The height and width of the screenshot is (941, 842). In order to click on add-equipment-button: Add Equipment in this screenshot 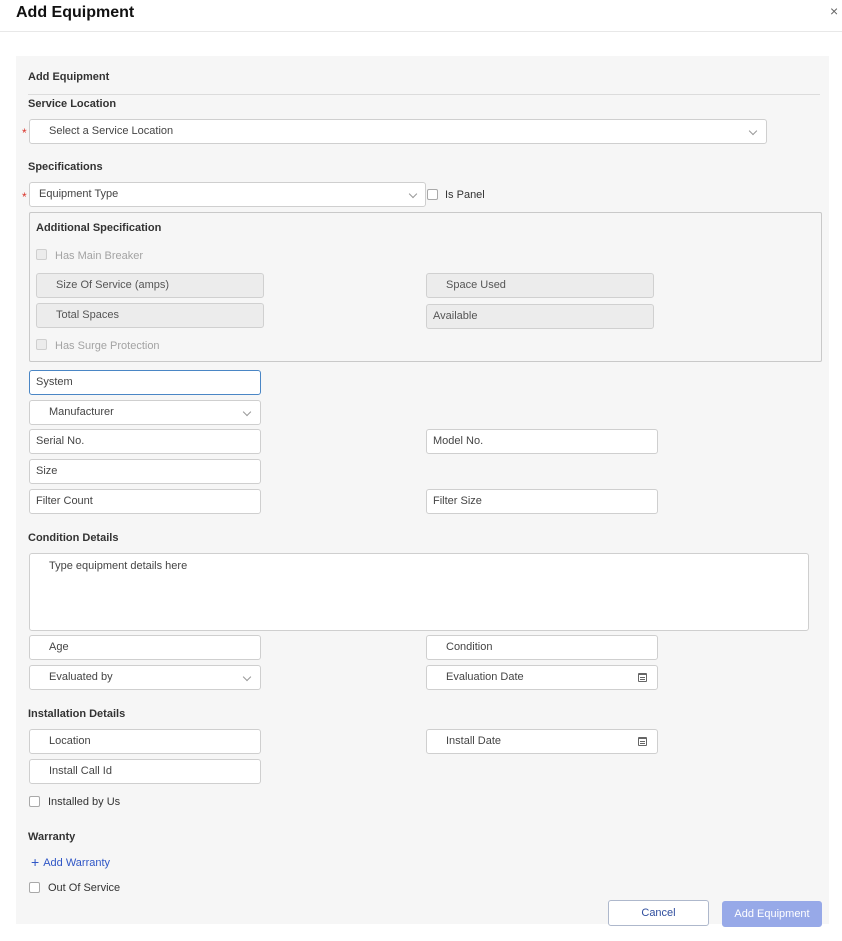, I will do `click(772, 914)`.